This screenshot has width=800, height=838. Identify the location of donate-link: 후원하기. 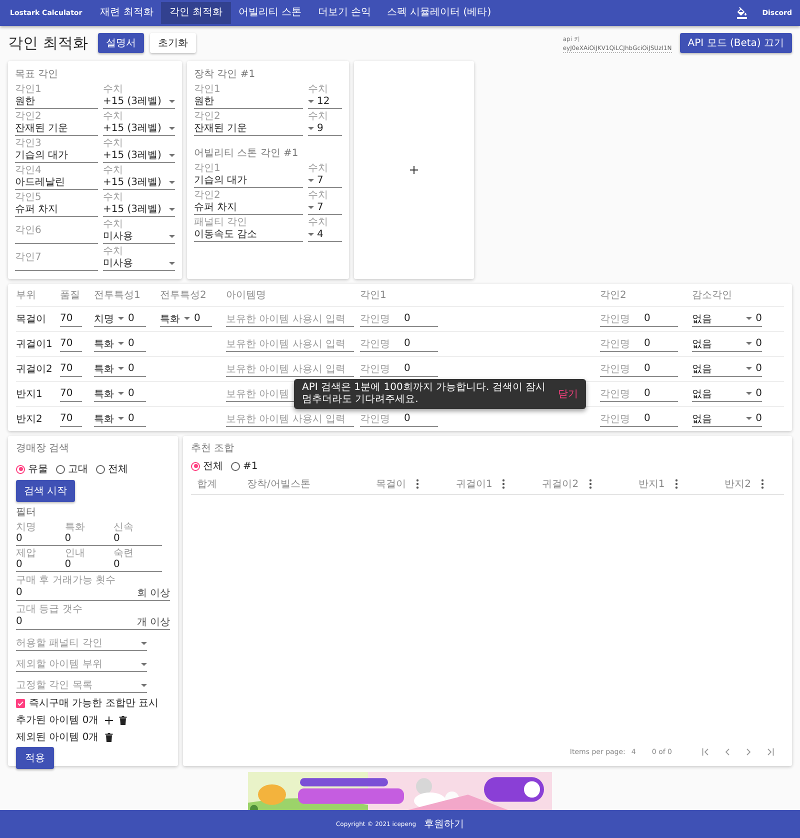
(444, 824).